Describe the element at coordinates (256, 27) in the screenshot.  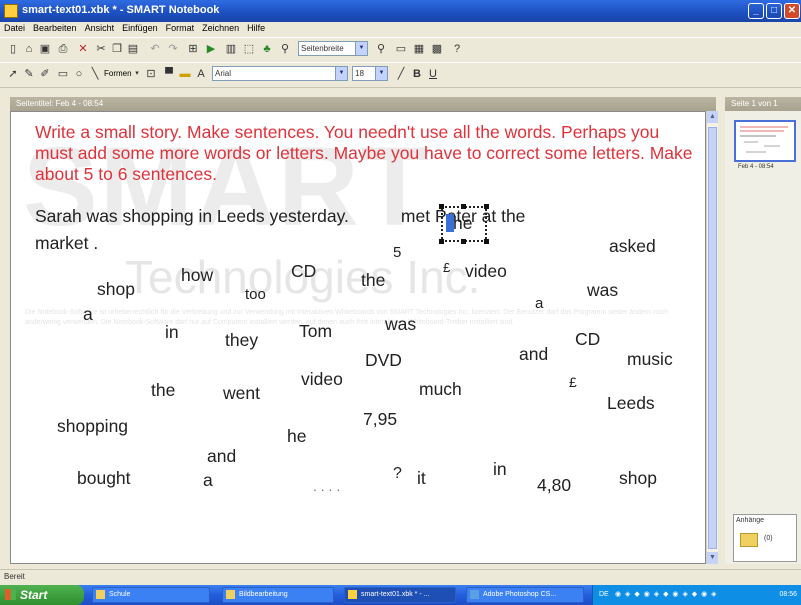
I see `menu-help: Hilfe` at that location.